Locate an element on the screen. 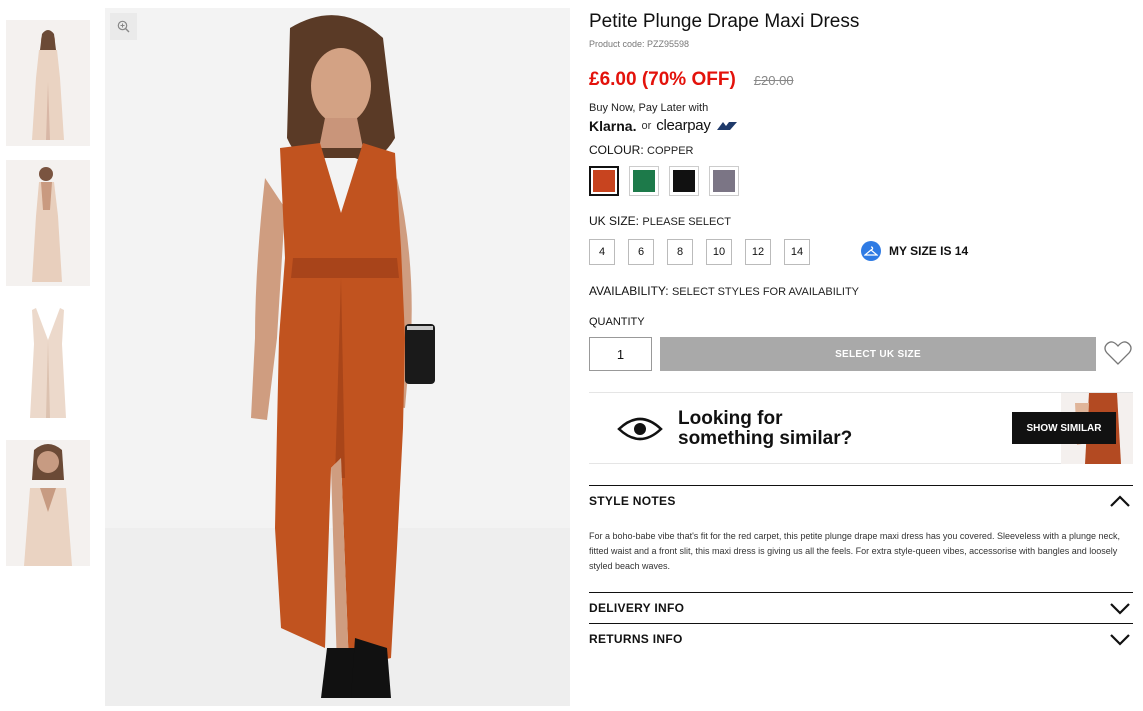 The height and width of the screenshot is (711, 1143). similar-line-1: Looking for is located at coordinates (730, 418).